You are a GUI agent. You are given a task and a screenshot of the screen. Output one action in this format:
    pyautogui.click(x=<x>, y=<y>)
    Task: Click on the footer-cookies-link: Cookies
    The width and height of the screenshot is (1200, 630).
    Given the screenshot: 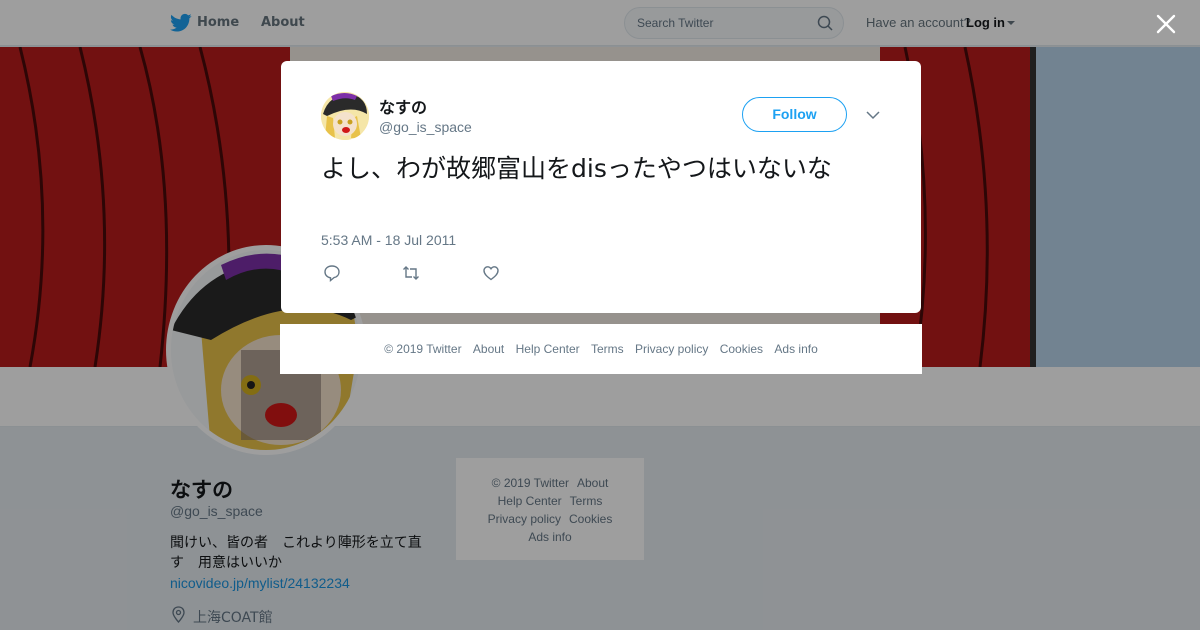 What is the action you would take?
    pyautogui.click(x=741, y=349)
    